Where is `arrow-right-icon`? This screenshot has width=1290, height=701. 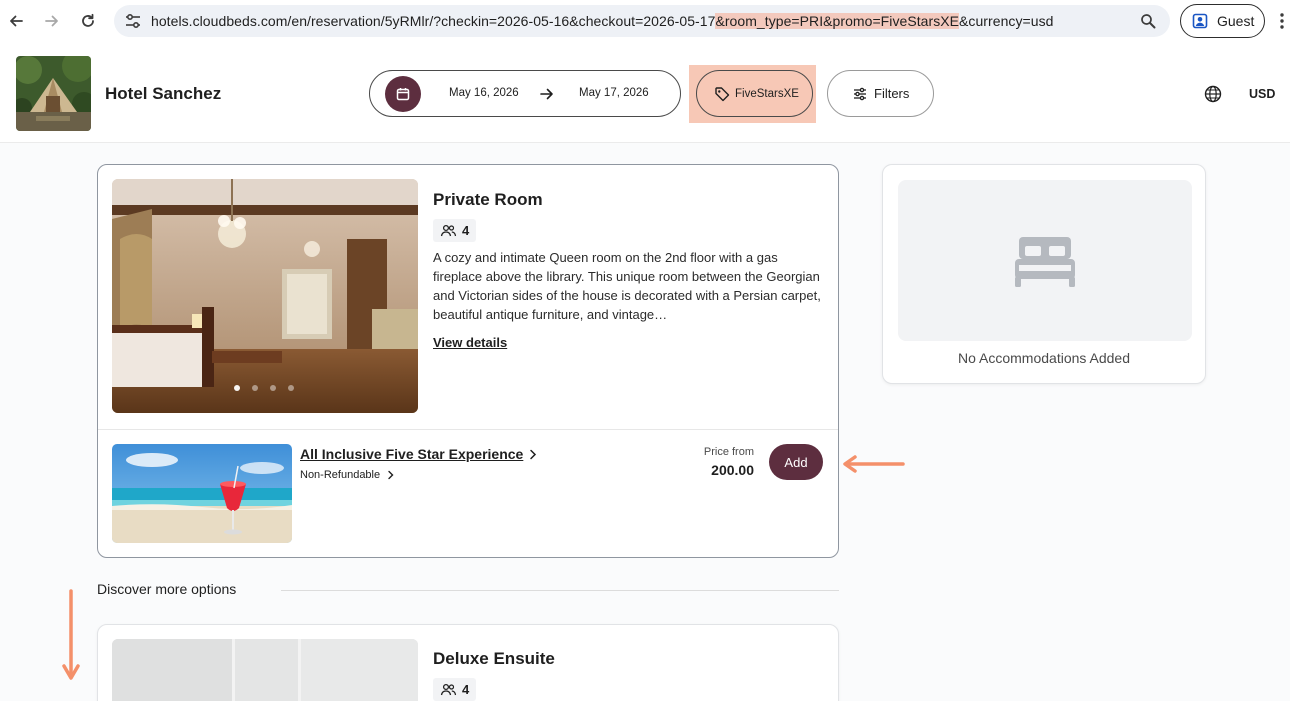 arrow-right-icon is located at coordinates (546, 94).